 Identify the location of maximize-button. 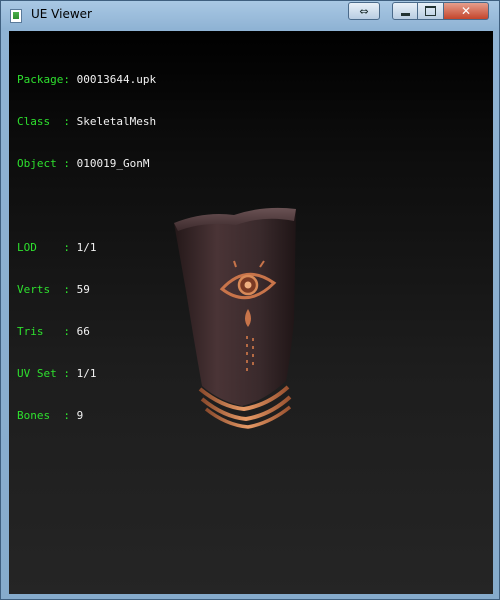
(431, 11).